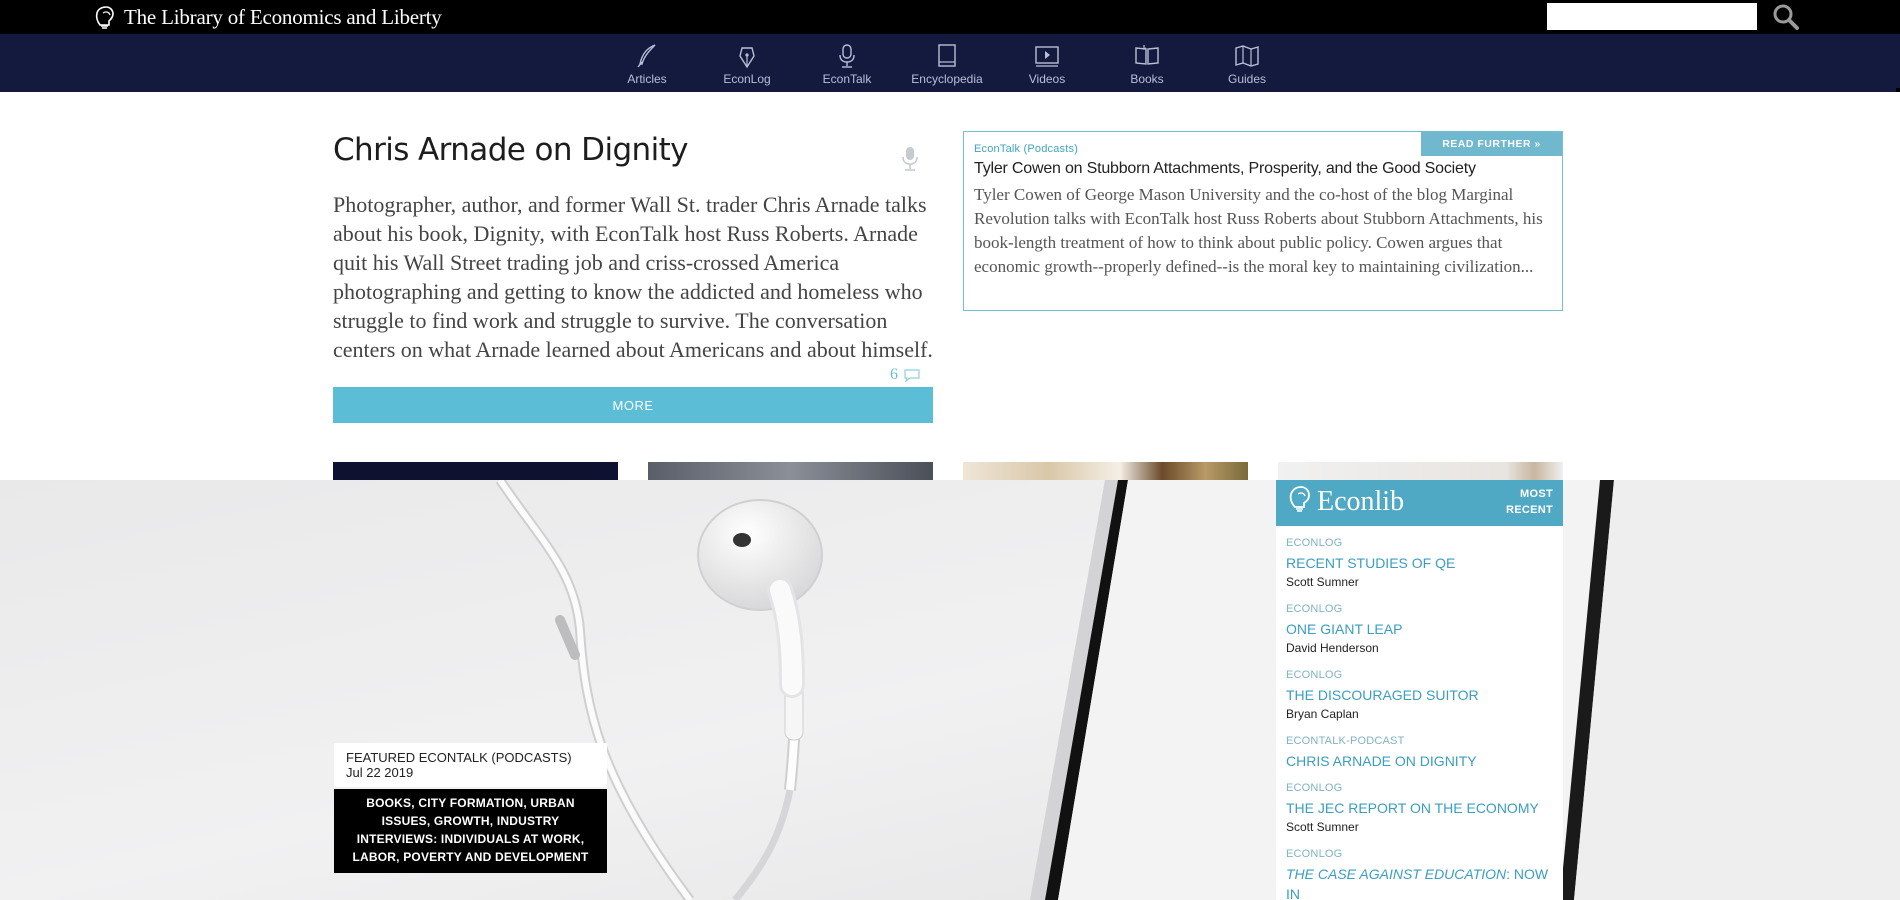 The image size is (1900, 900). I want to click on quill-icon, so click(646, 56).